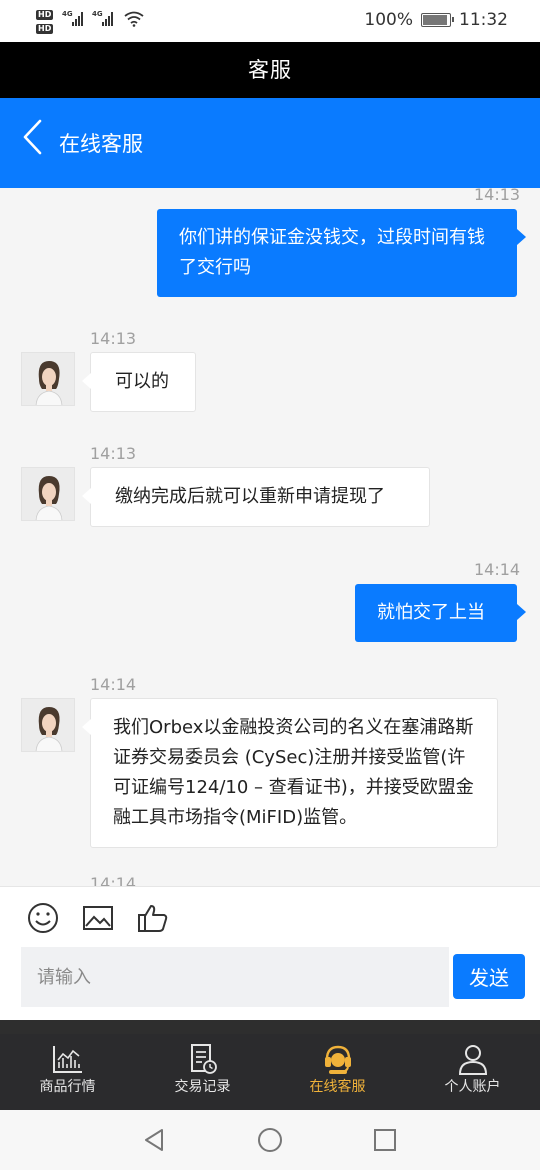  I want to click on home-circle-icon, so click(270, 1140).